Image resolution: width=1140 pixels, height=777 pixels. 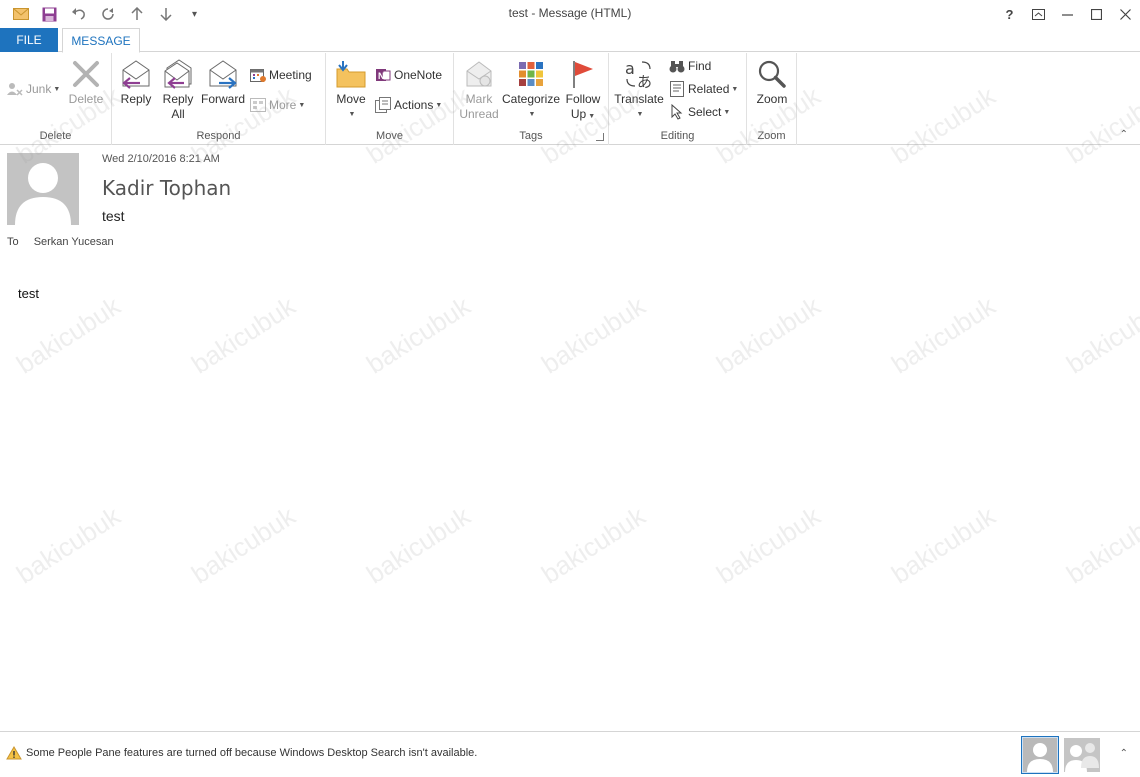 I want to click on follow-up-button: Follow Up ▼, so click(x=583, y=90).